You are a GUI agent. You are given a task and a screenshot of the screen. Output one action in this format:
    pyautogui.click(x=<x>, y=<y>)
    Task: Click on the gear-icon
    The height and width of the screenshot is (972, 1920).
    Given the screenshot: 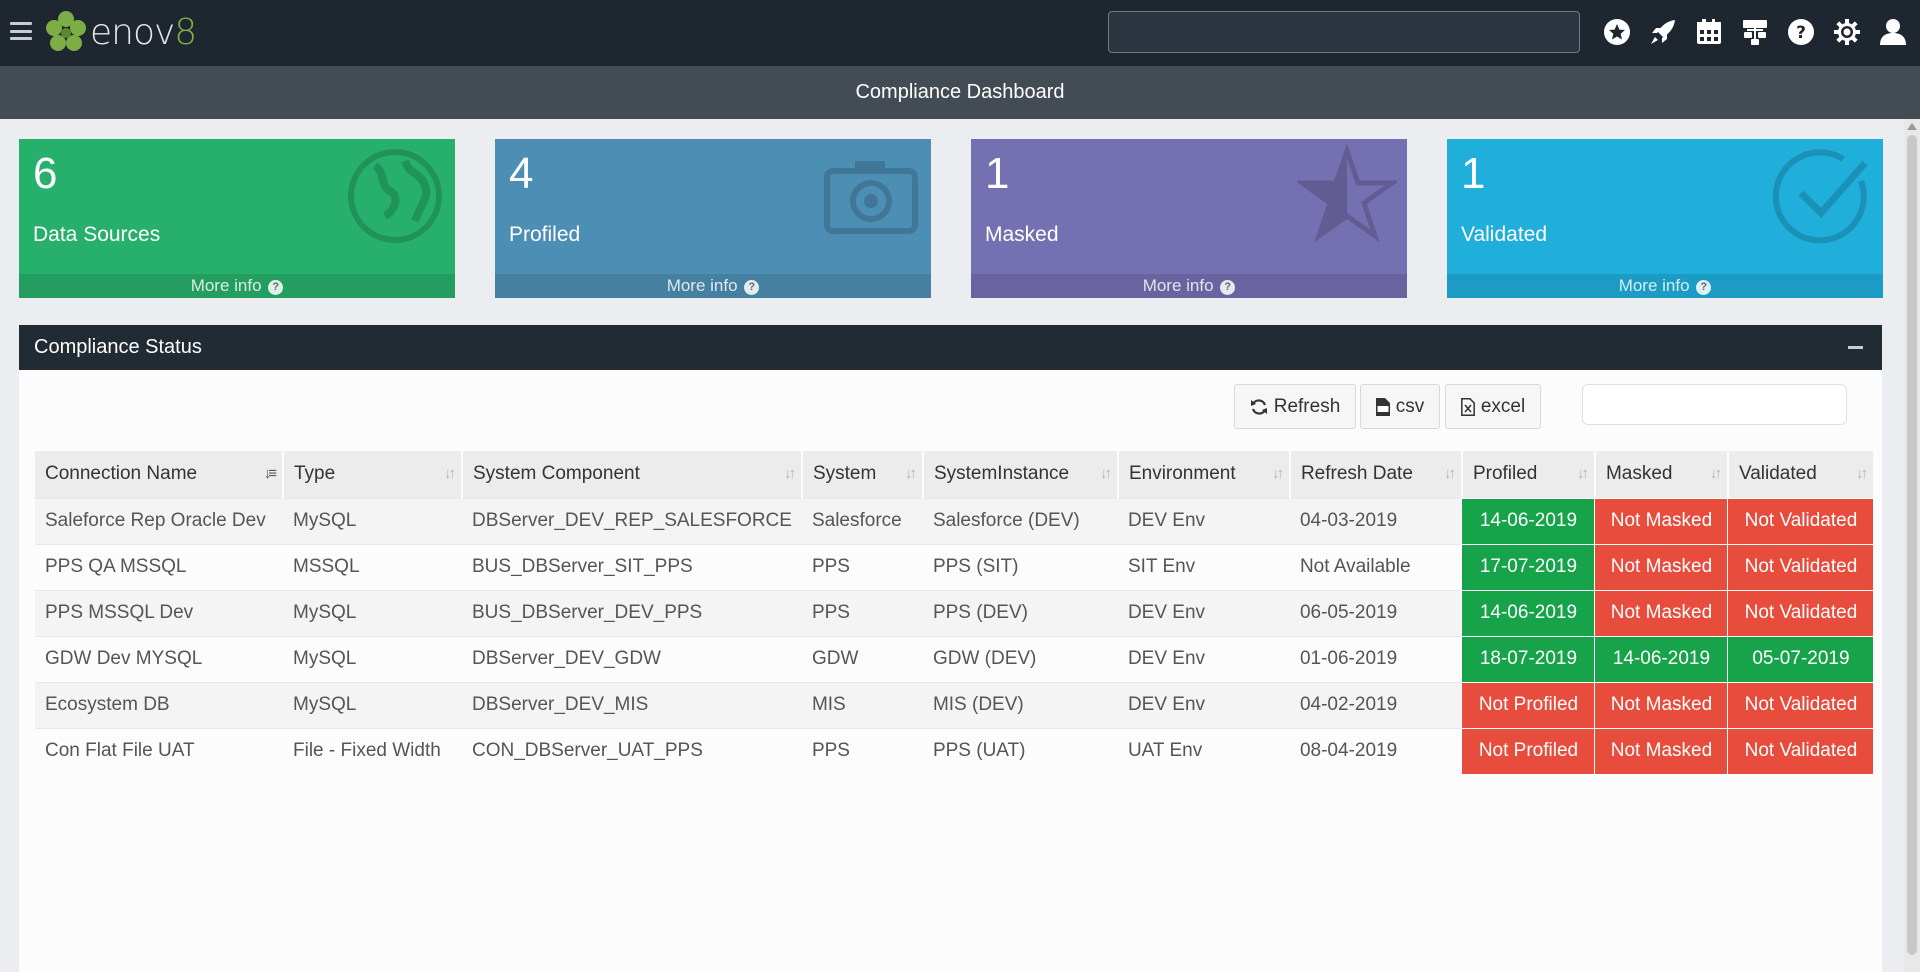 What is the action you would take?
    pyautogui.click(x=1847, y=32)
    